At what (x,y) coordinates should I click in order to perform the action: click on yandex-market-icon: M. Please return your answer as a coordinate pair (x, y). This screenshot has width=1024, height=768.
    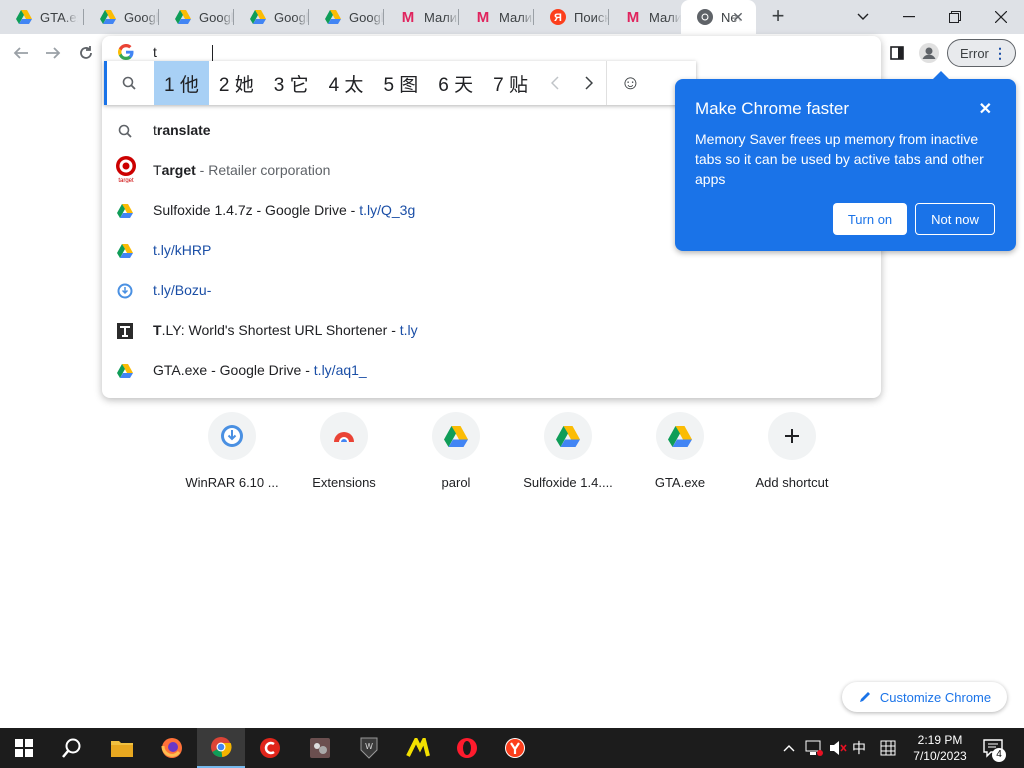
    Looking at the image, I should click on (483, 17).